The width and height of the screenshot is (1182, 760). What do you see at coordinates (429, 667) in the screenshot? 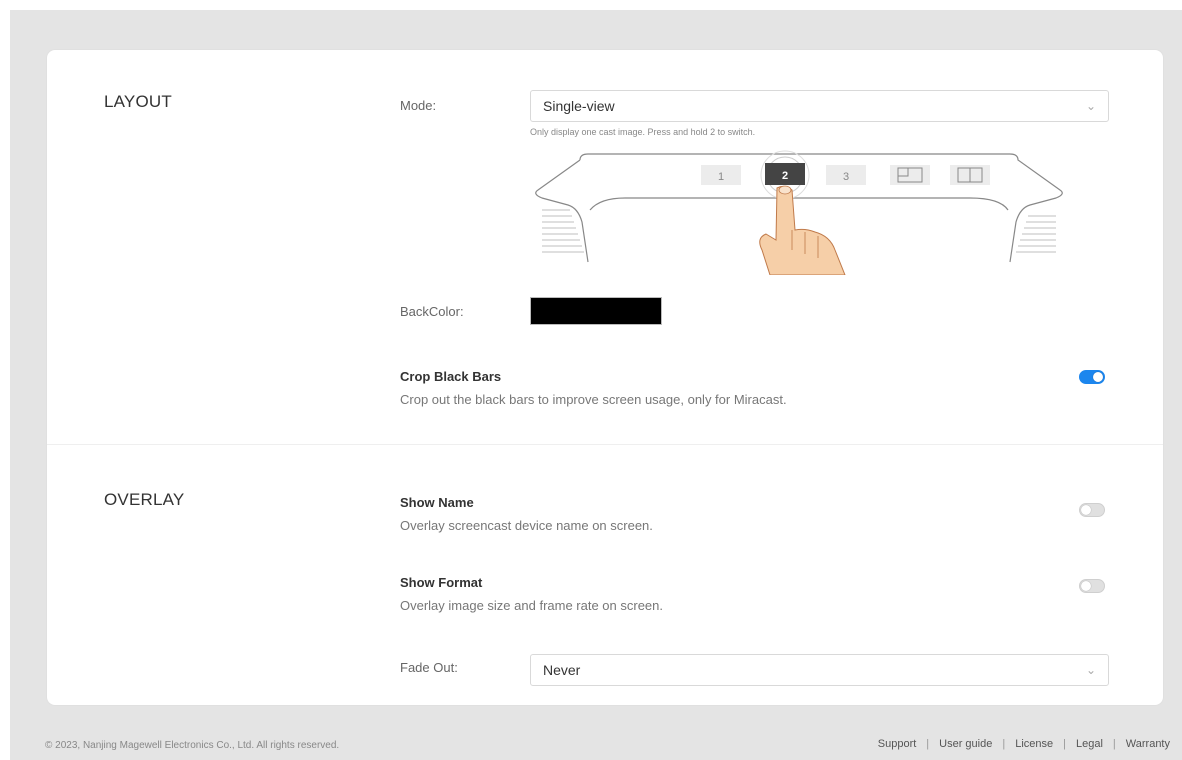
I see `fade-out-label: Fade Out:` at bounding box center [429, 667].